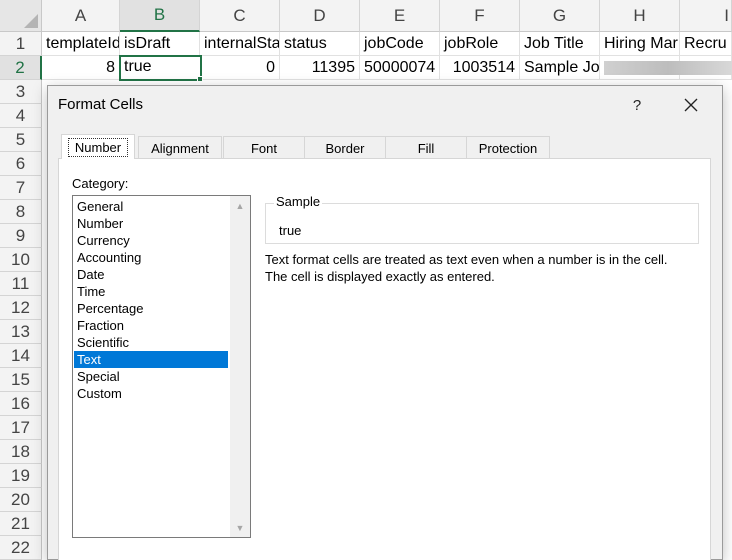 The image size is (732, 560). Describe the element at coordinates (160, 68) in the screenshot. I see `cell-b2-selected: true` at that location.